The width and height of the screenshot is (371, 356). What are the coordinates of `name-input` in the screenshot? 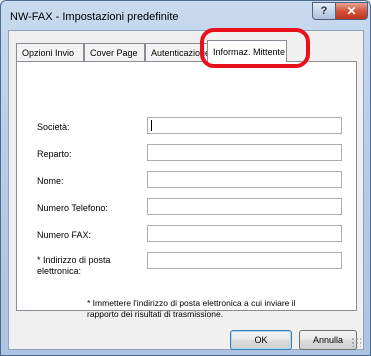 It's located at (244, 179).